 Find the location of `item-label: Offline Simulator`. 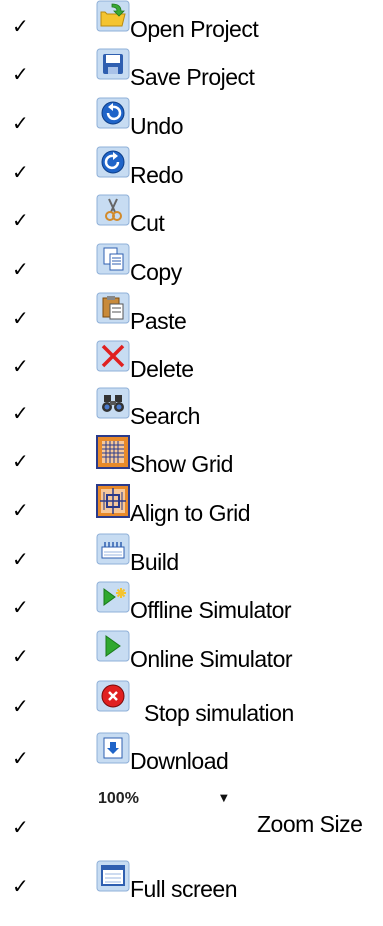

item-label: Offline Simulator is located at coordinates (211, 610).